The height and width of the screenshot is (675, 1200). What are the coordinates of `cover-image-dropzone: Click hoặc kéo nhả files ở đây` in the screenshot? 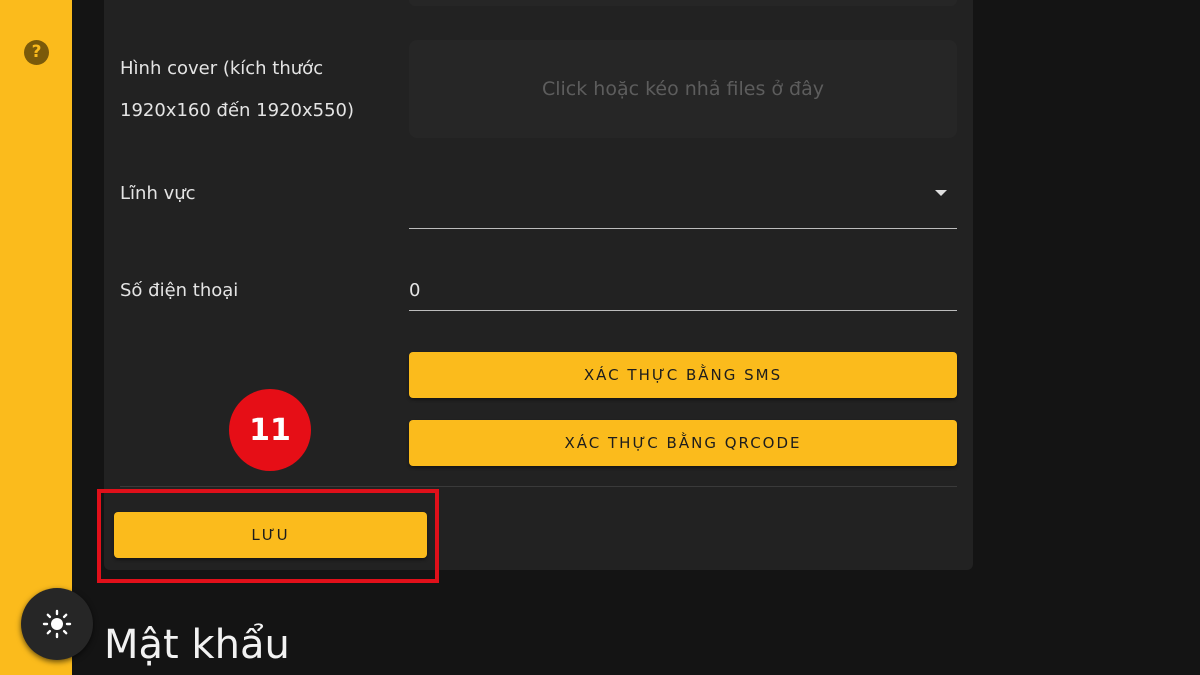 It's located at (683, 89).